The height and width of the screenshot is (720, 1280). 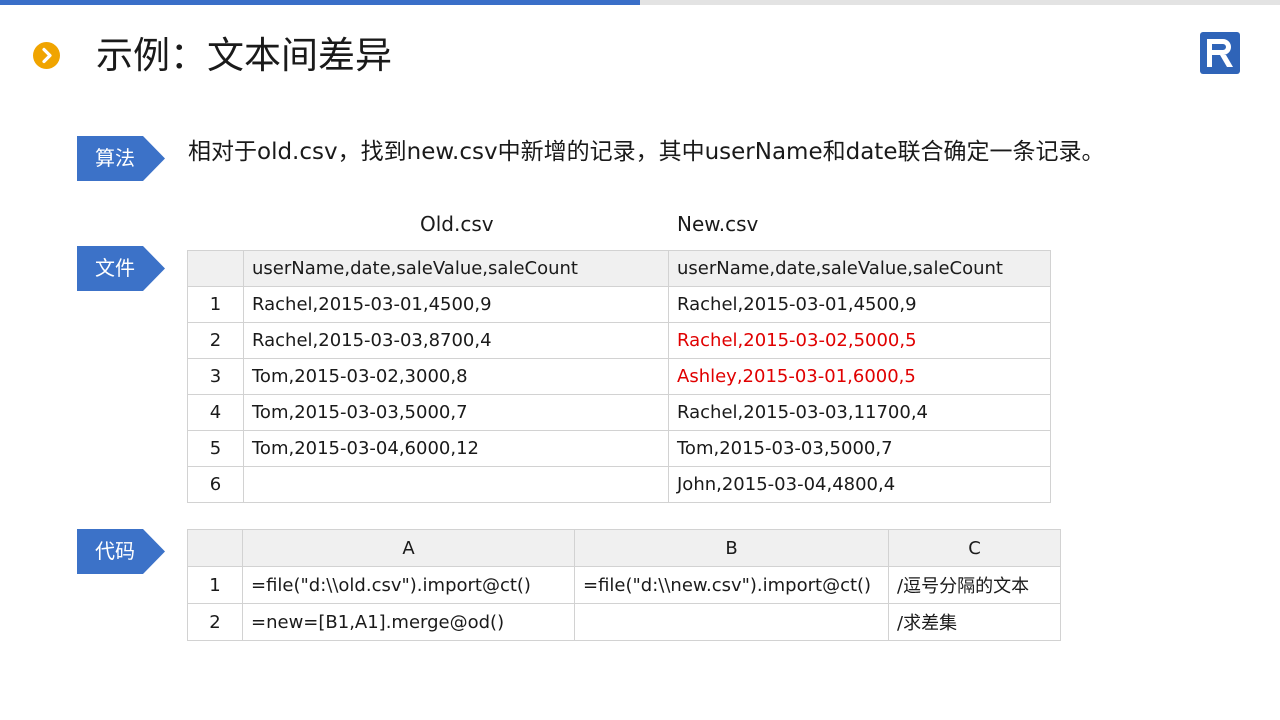 I want to click on page-title: 示例：文本间差异, so click(x=244, y=55).